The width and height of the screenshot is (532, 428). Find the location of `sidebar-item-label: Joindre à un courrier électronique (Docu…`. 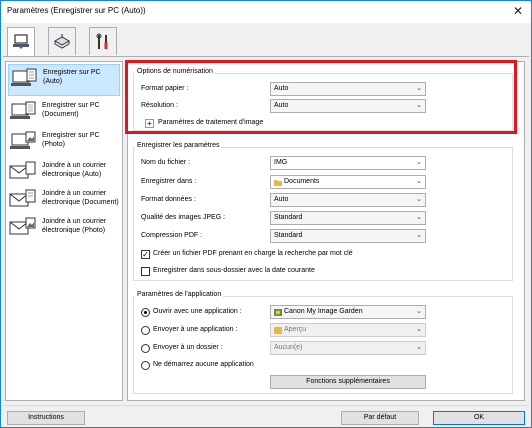

sidebar-item-label: Joindre à un courrier électronique (Docu… is located at coordinates (80, 198).